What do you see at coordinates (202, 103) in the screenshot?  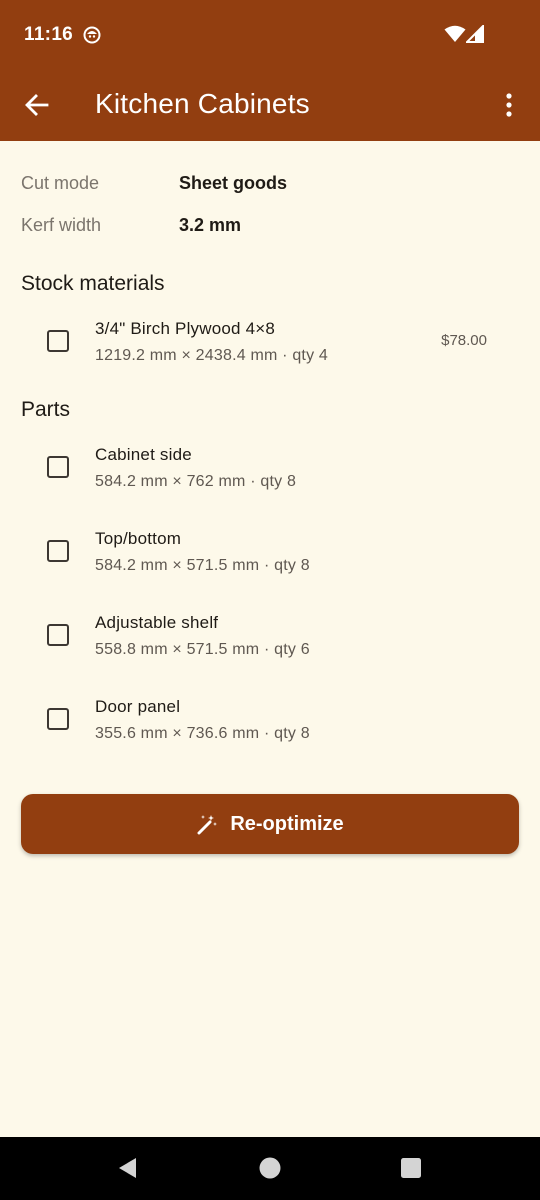 I see `page-title: Kitchen Cabinets` at bounding box center [202, 103].